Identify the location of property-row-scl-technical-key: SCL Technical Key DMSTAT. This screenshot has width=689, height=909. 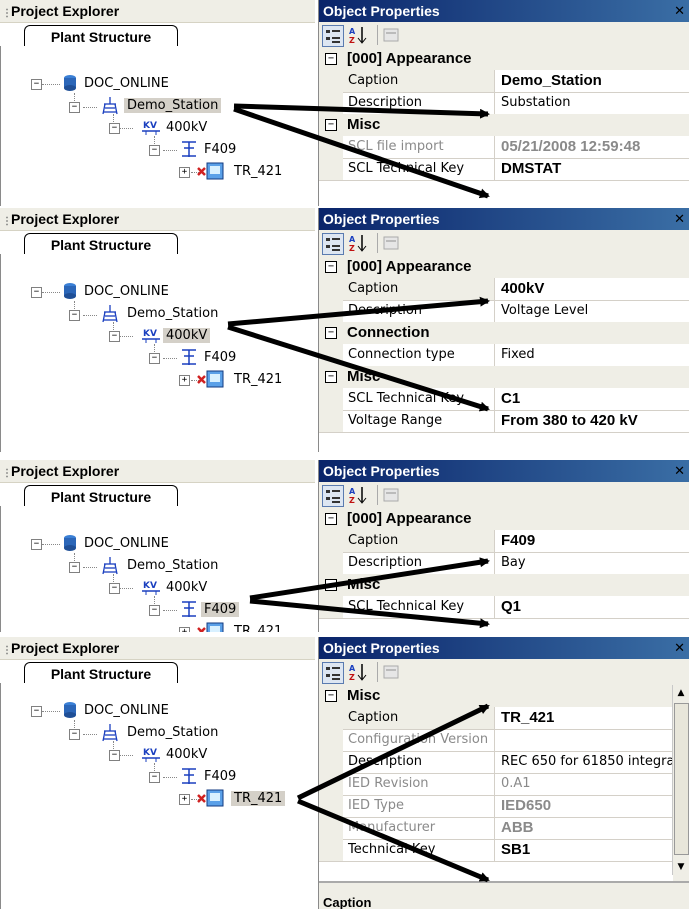
(504, 169).